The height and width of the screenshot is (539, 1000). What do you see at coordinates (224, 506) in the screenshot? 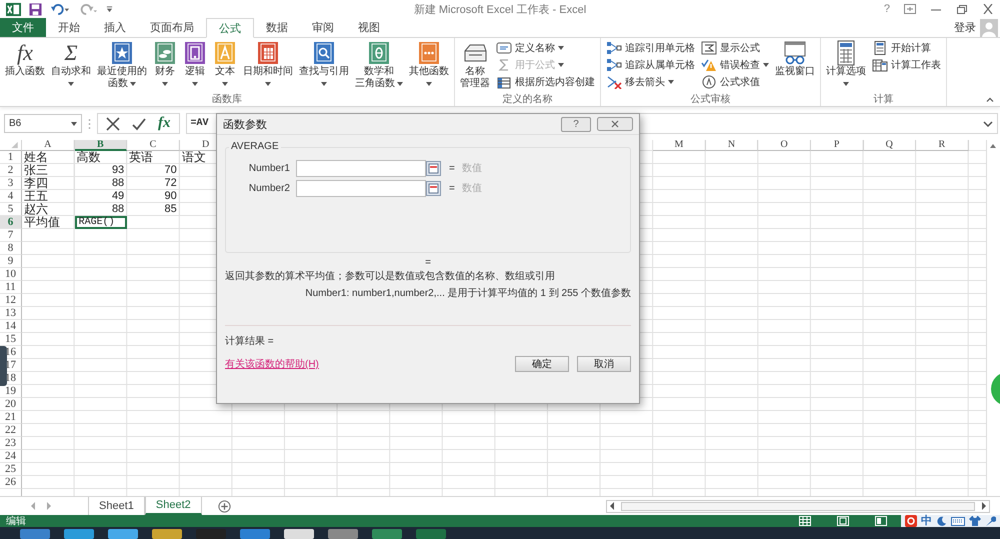
I see `add-sheet-icon` at bounding box center [224, 506].